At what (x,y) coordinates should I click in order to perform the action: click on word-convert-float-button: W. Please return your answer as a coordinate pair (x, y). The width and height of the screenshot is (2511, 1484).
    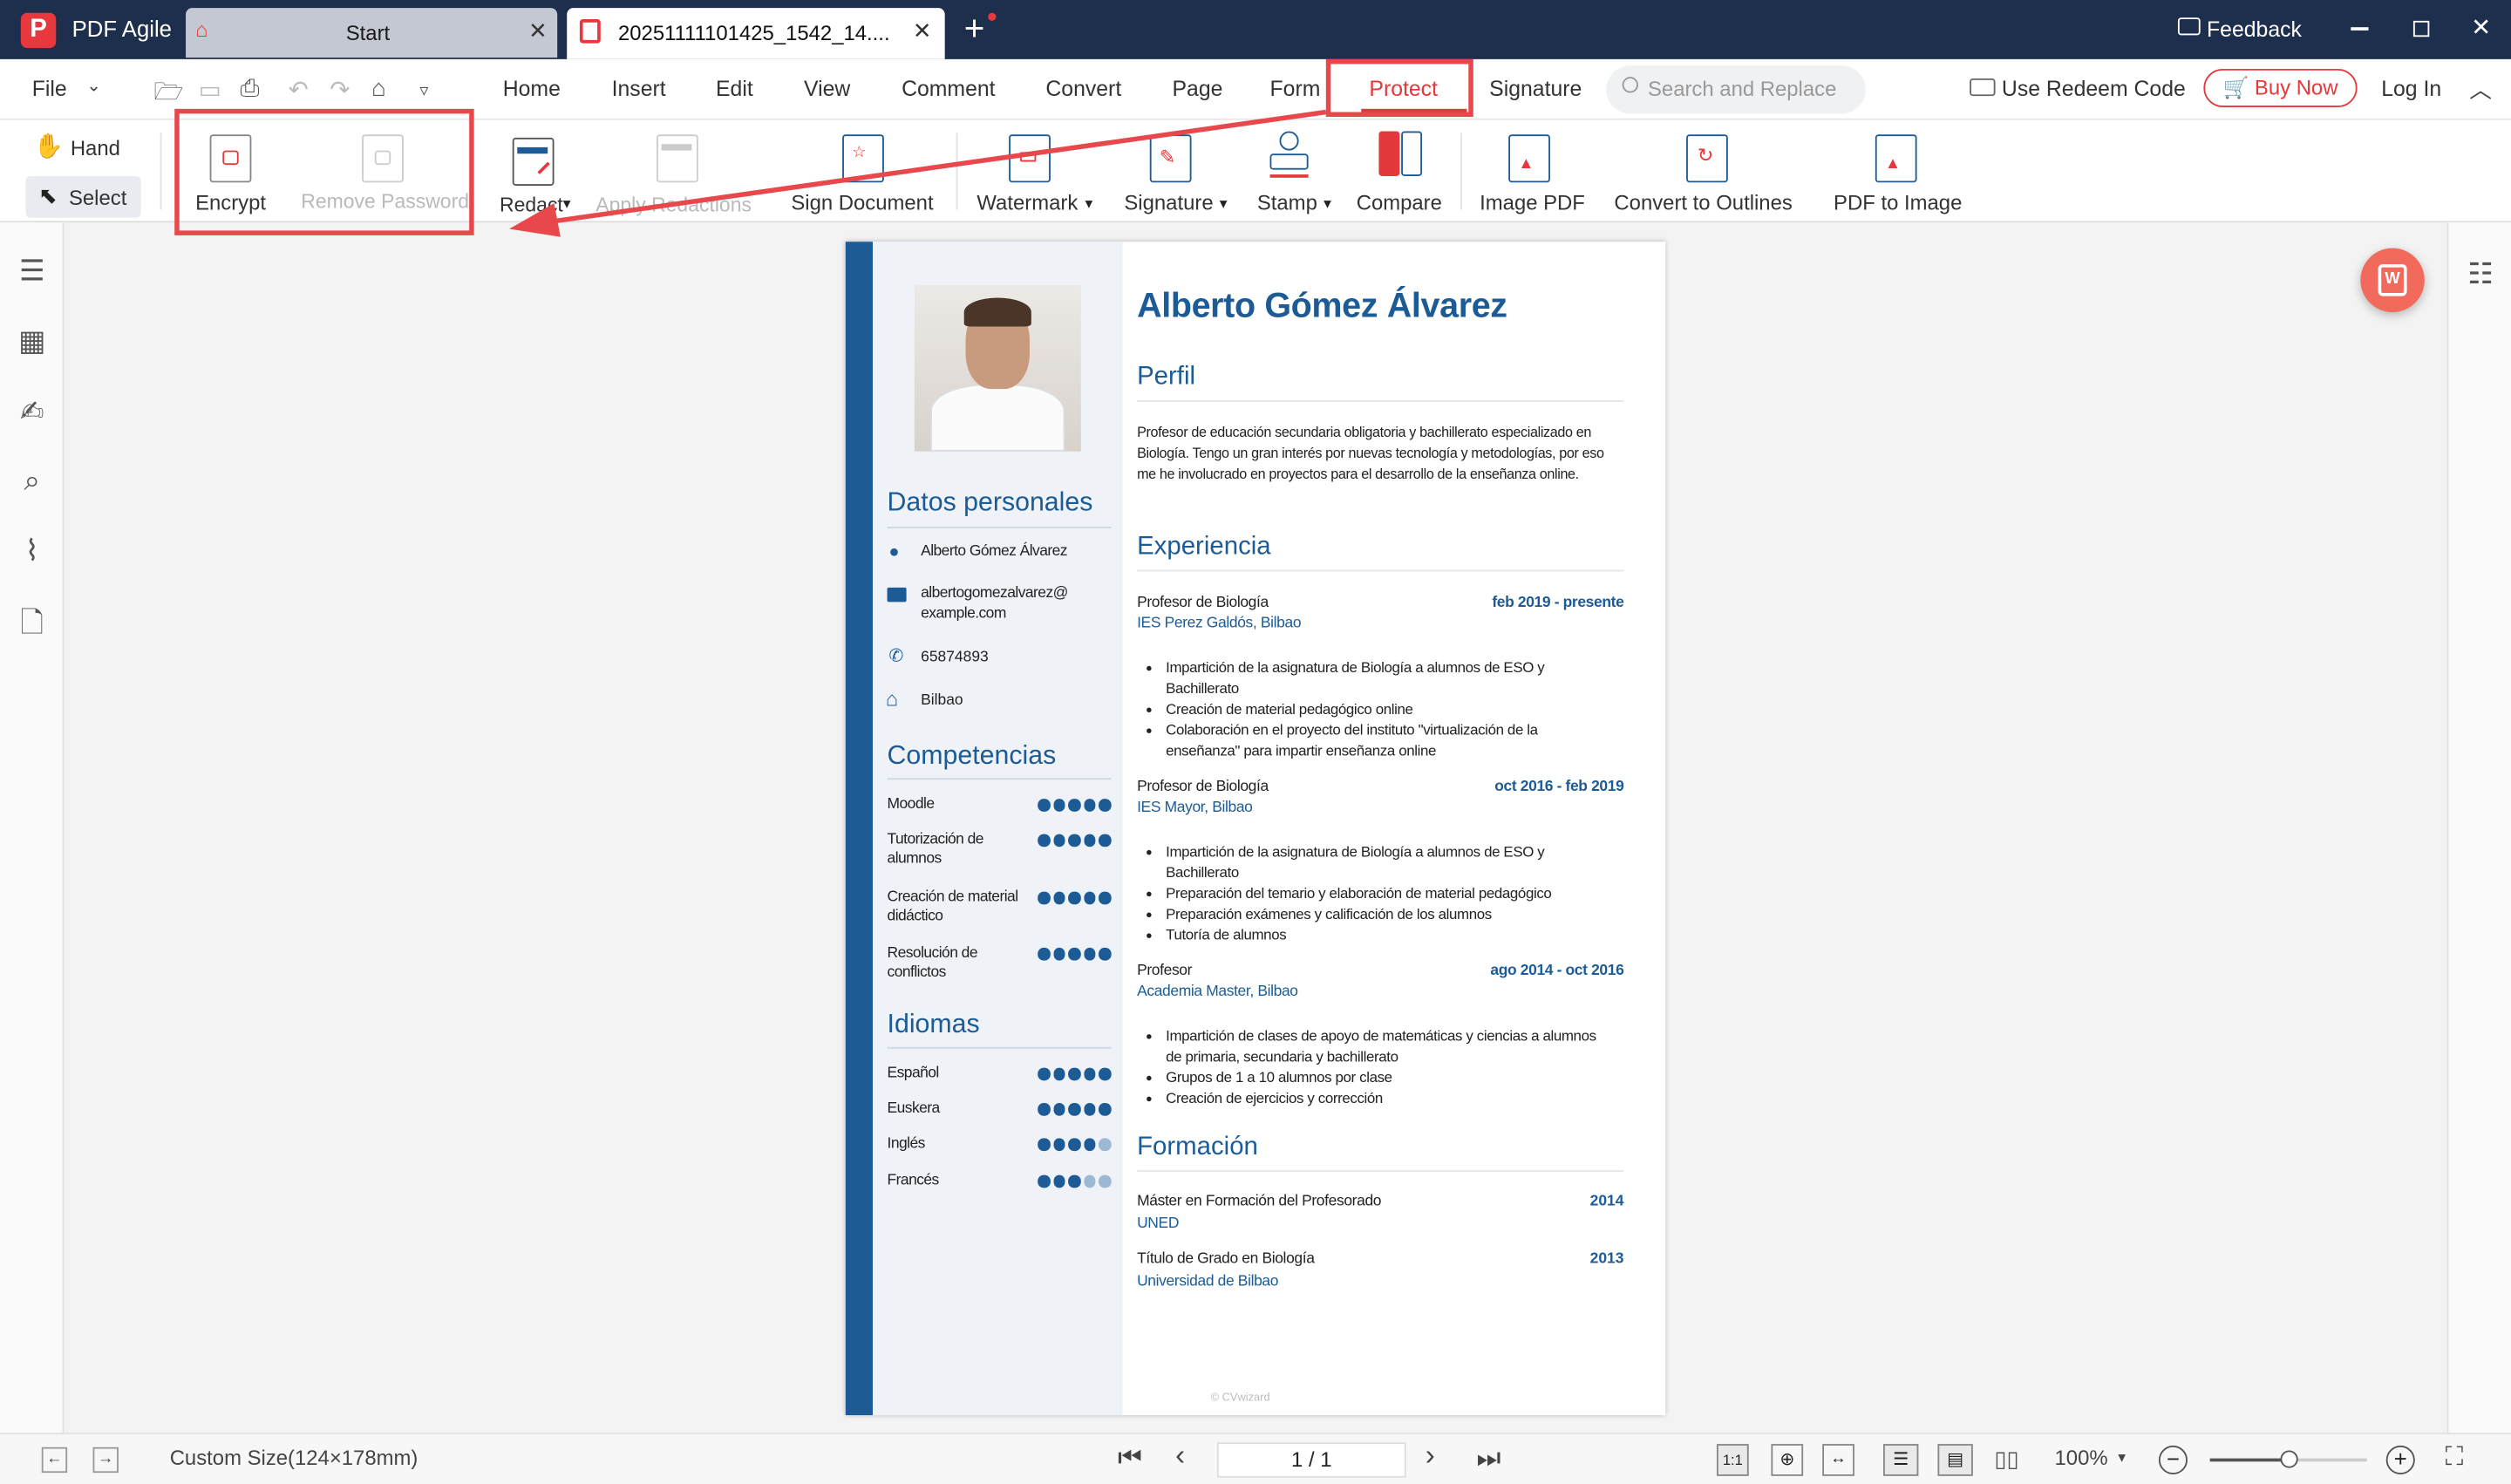
    Looking at the image, I should click on (2392, 280).